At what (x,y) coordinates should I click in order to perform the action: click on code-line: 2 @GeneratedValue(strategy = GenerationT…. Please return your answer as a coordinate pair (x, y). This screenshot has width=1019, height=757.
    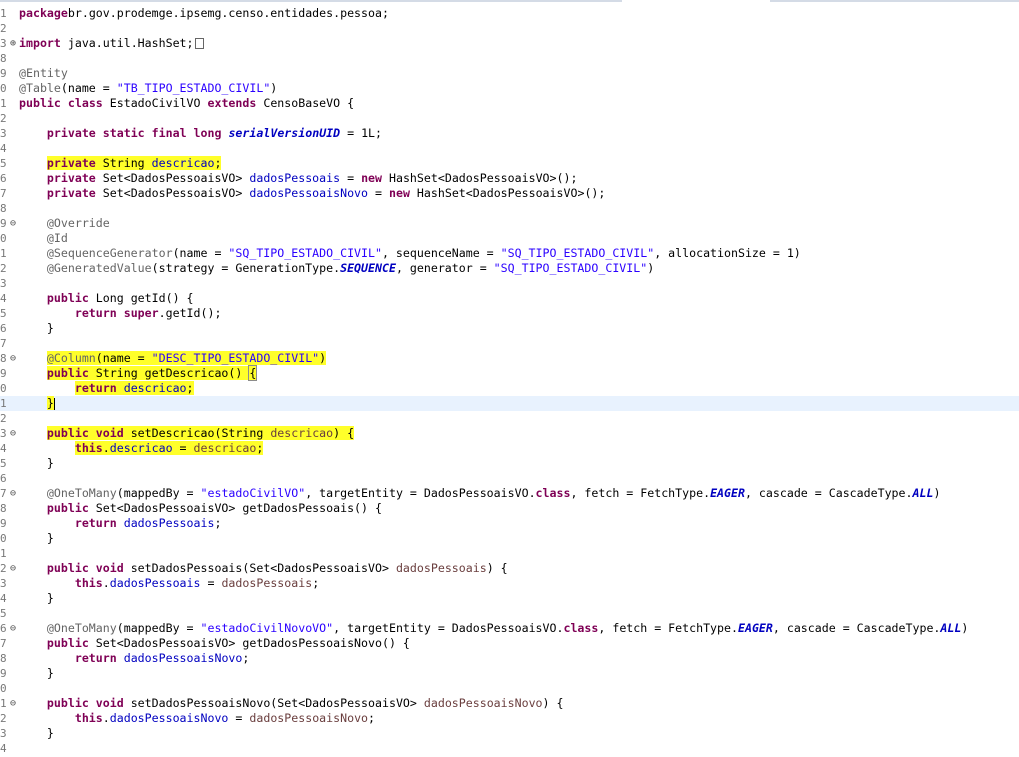
    Looking at the image, I should click on (509, 268).